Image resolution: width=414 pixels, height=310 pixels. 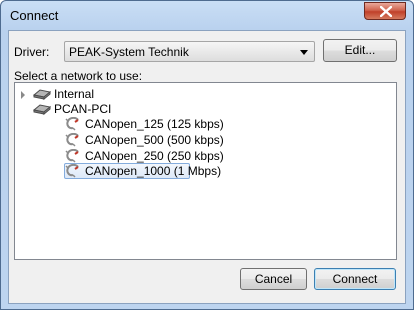 What do you see at coordinates (207, 15) in the screenshot?
I see `title-bar: Connect` at bounding box center [207, 15].